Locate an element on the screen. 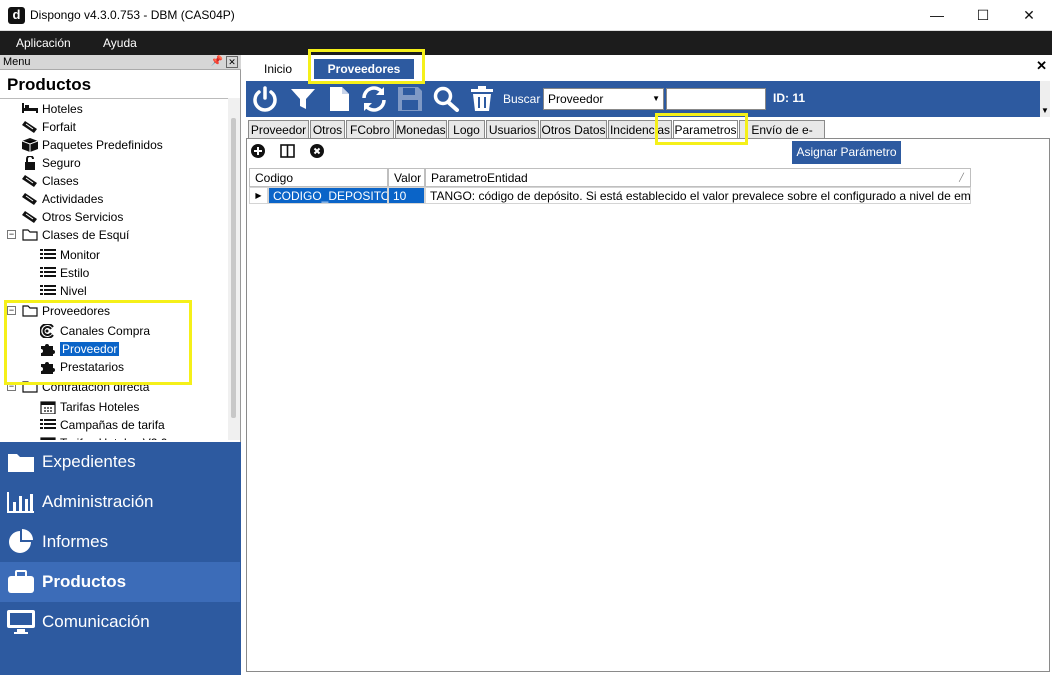 This screenshot has height=675, width=1052. tree-item-estilo: Estilo is located at coordinates (64, 273).